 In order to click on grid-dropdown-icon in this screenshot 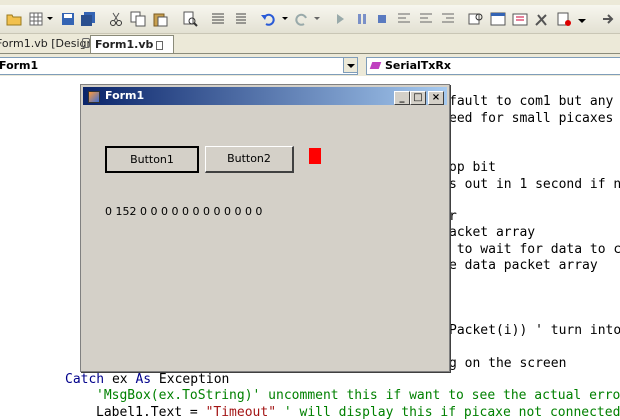, I will do `click(50, 18)`.